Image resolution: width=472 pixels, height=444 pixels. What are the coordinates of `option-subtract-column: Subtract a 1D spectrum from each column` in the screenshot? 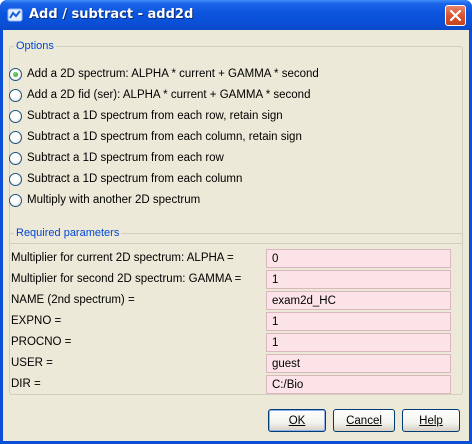 It's located at (125, 179).